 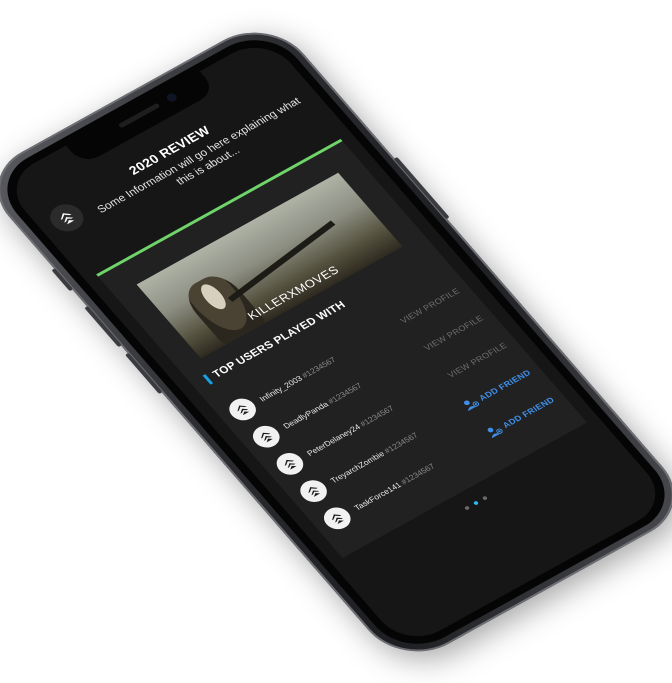 I want to click on rifle-image, so click(x=281, y=260).